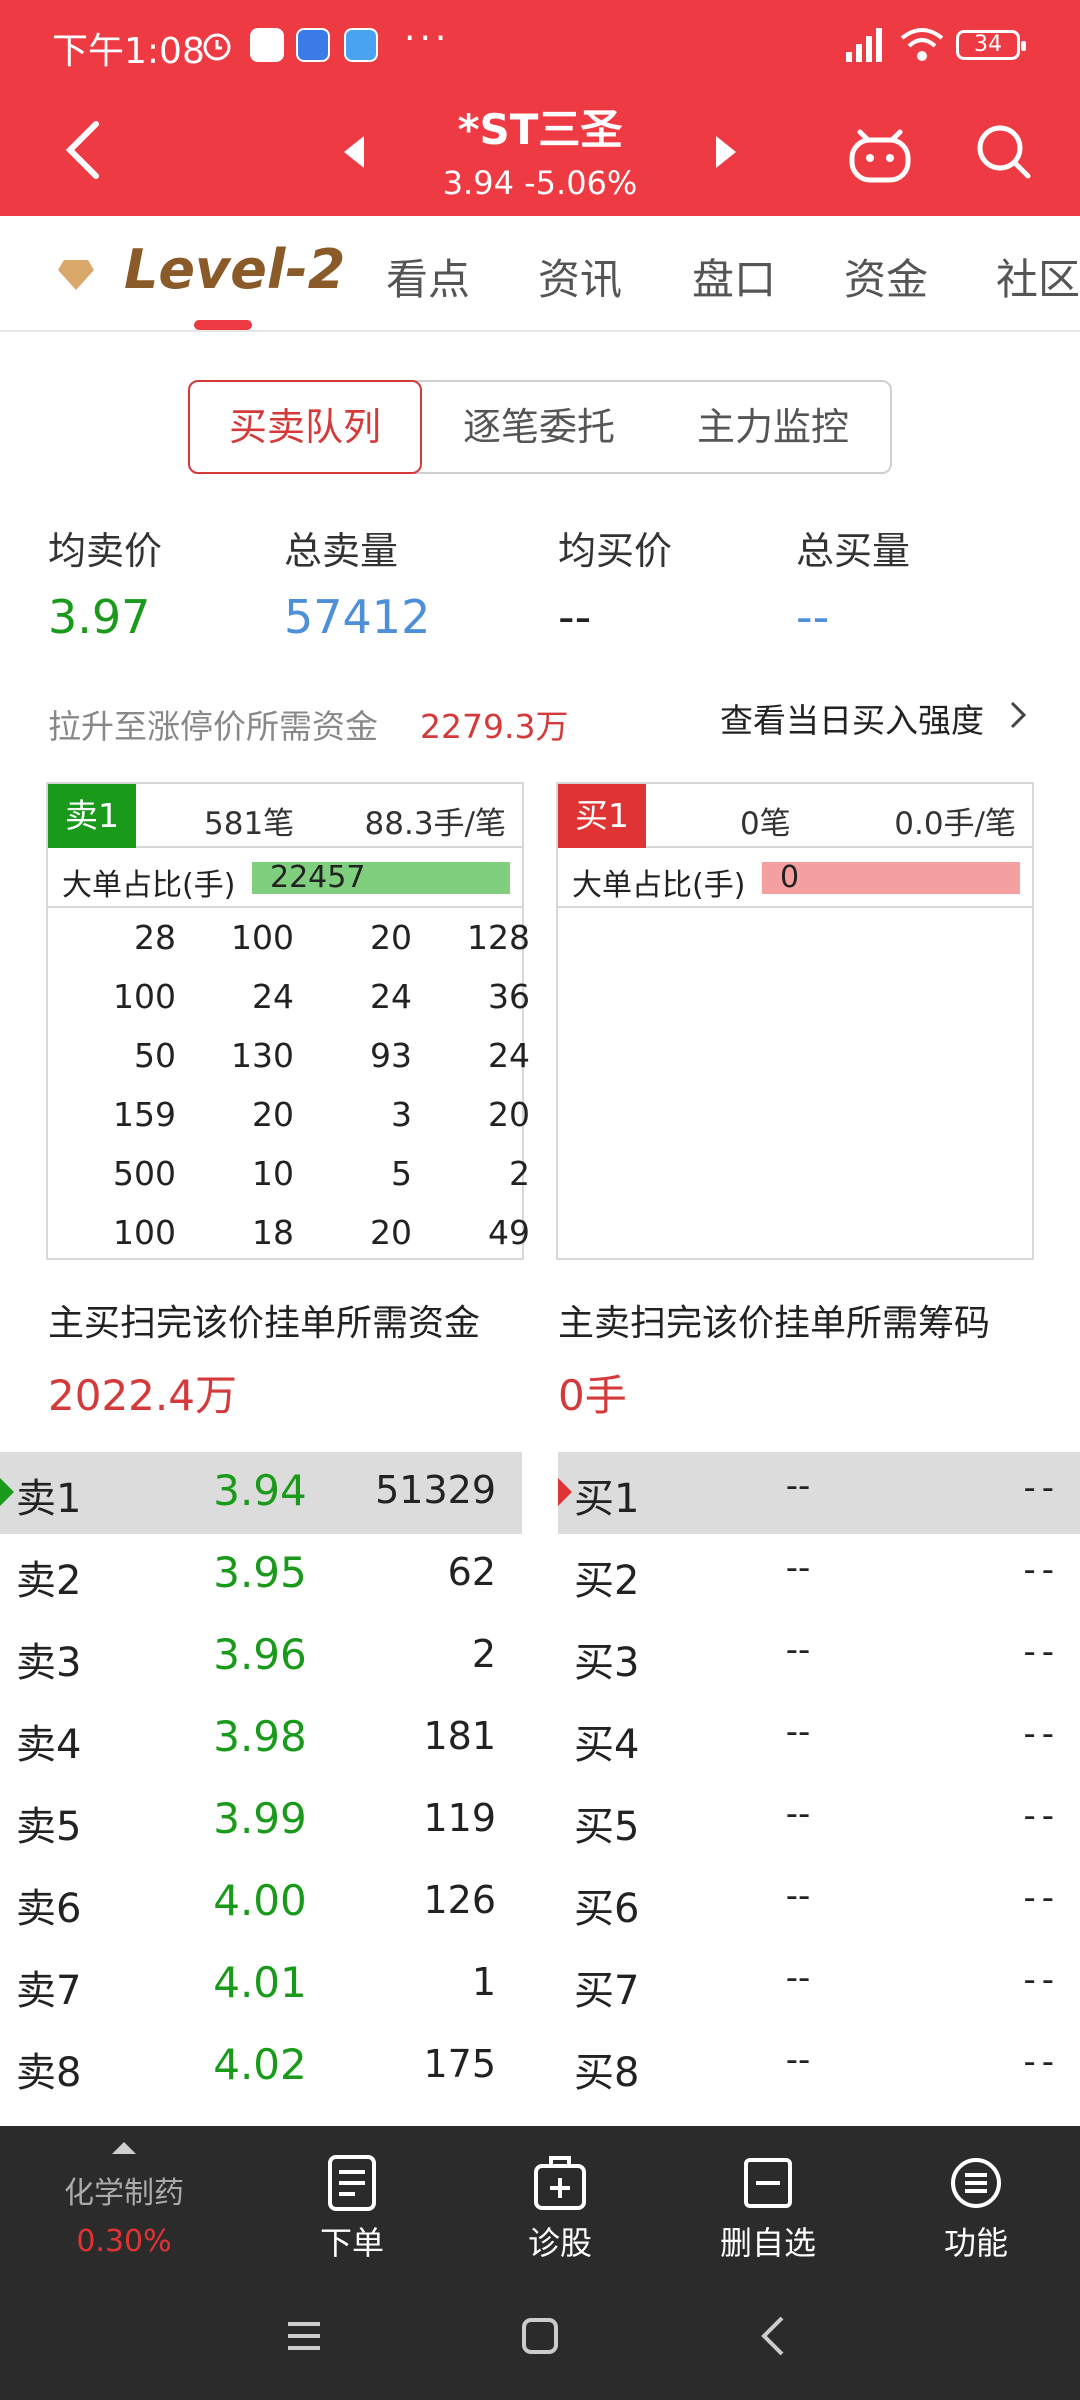 This screenshot has height=2400, width=1080. I want to click on queue-cell: 18, so click(273, 1232).